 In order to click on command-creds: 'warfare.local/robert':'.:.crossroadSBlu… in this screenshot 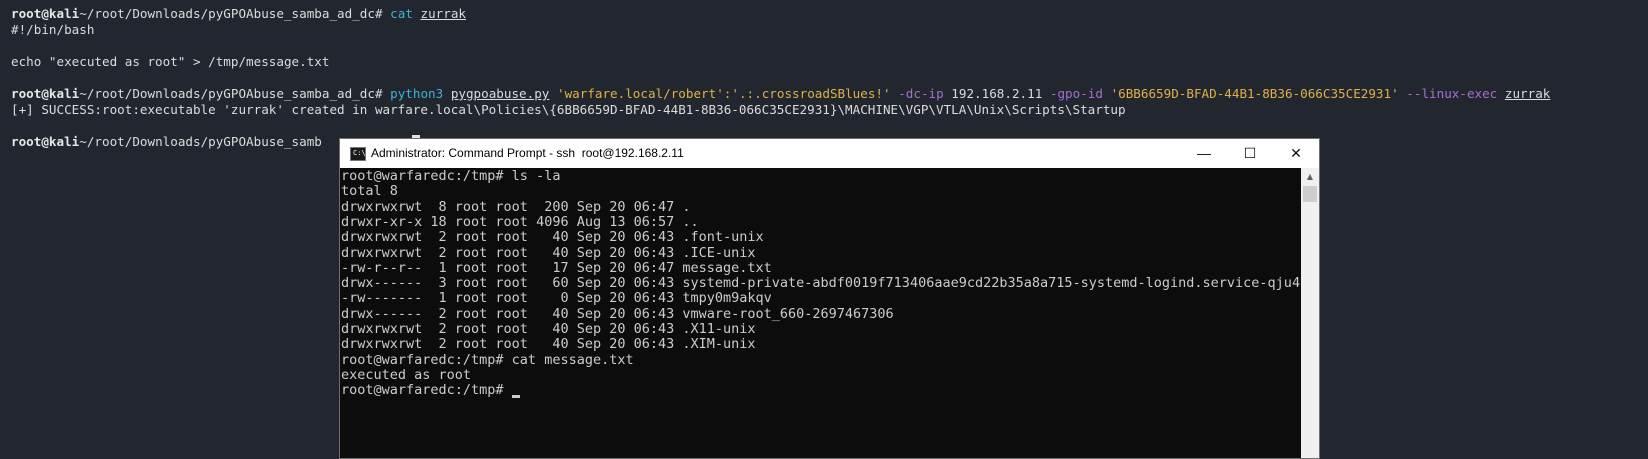, I will do `click(723, 93)`.